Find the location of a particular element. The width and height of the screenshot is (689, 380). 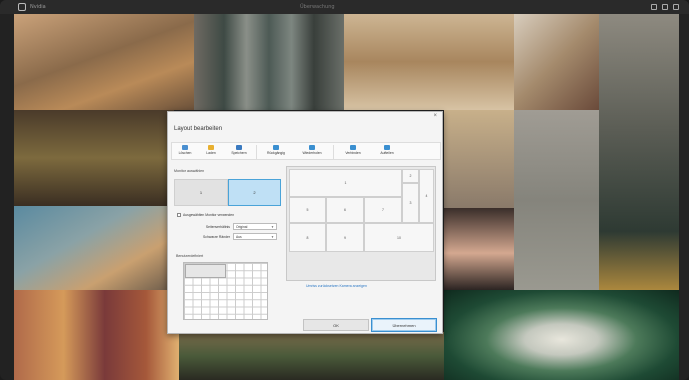

layout-cell: 5 is located at coordinates (307, 210).